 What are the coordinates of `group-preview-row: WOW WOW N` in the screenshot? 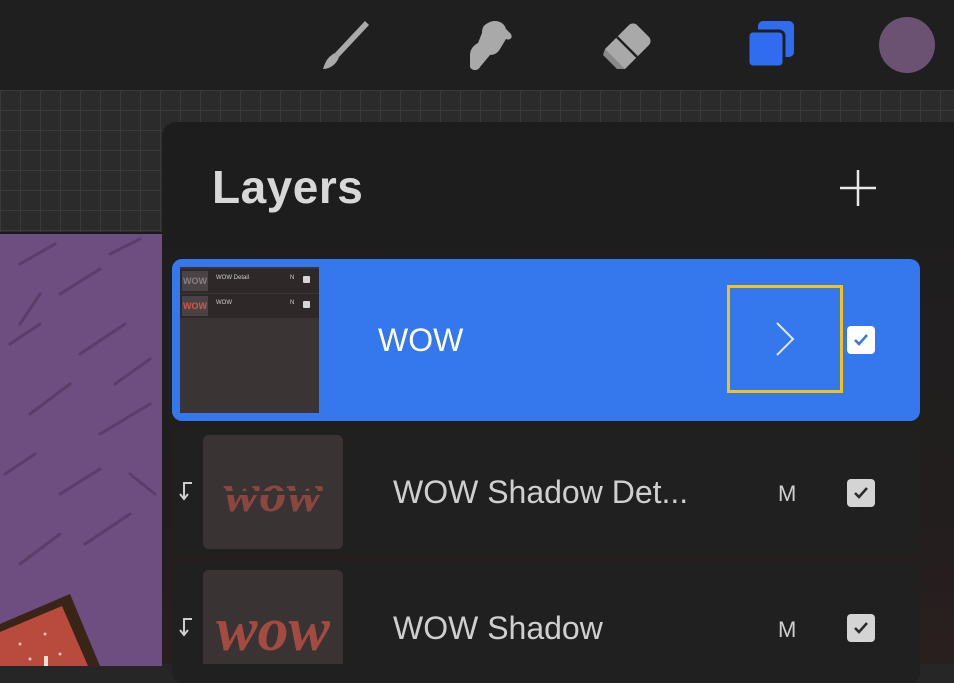 It's located at (249, 306).